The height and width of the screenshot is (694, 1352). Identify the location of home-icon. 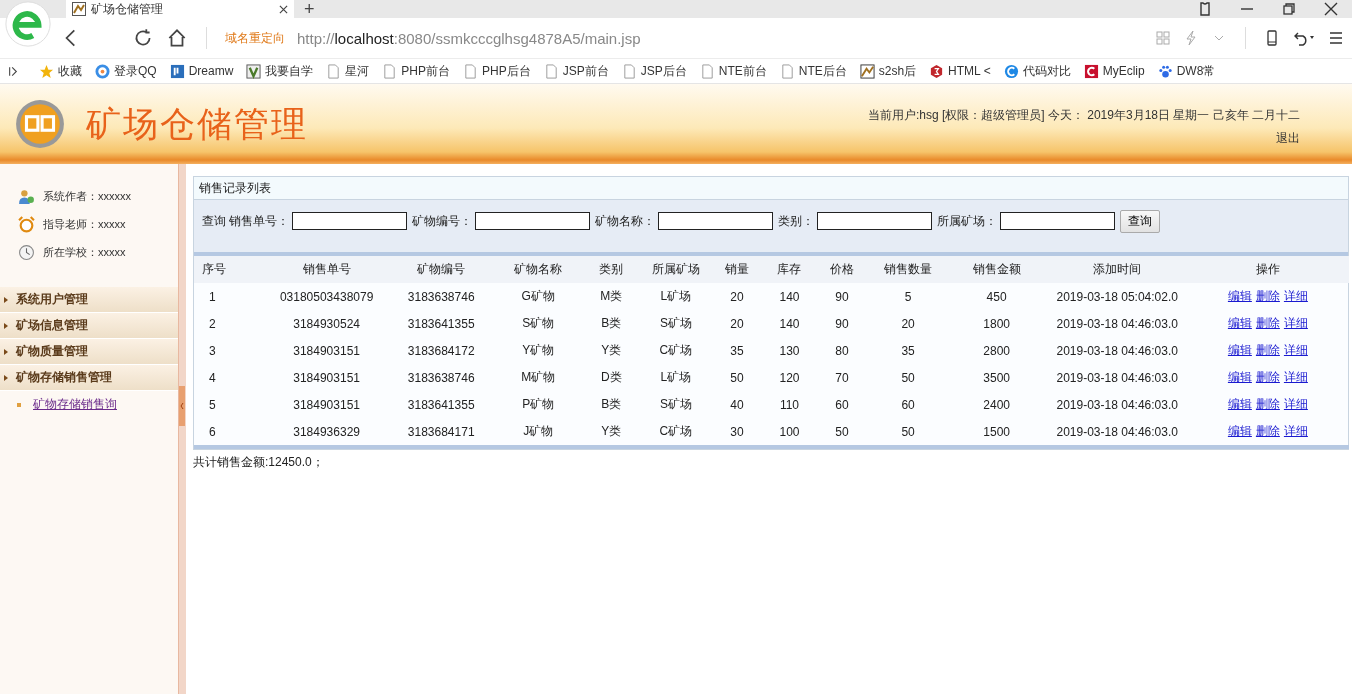
(177, 38).